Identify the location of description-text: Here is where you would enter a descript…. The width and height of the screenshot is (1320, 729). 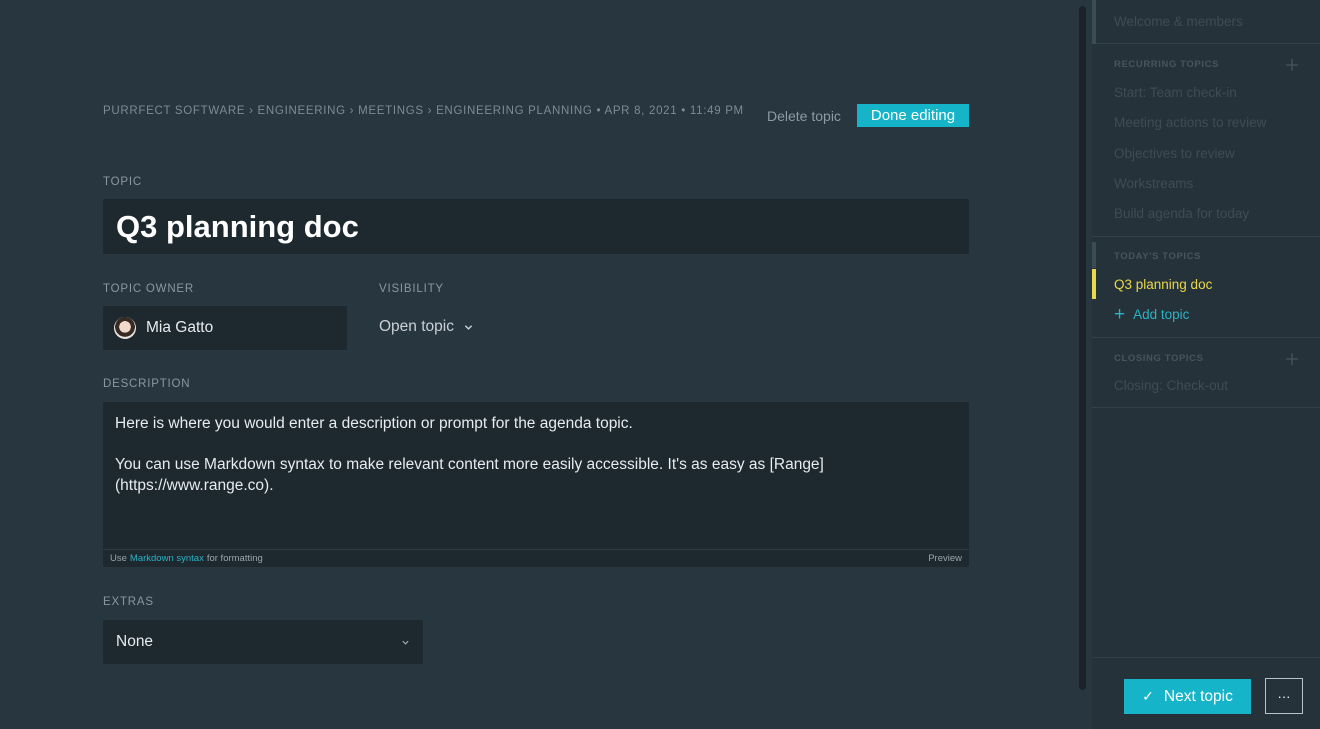
(469, 454).